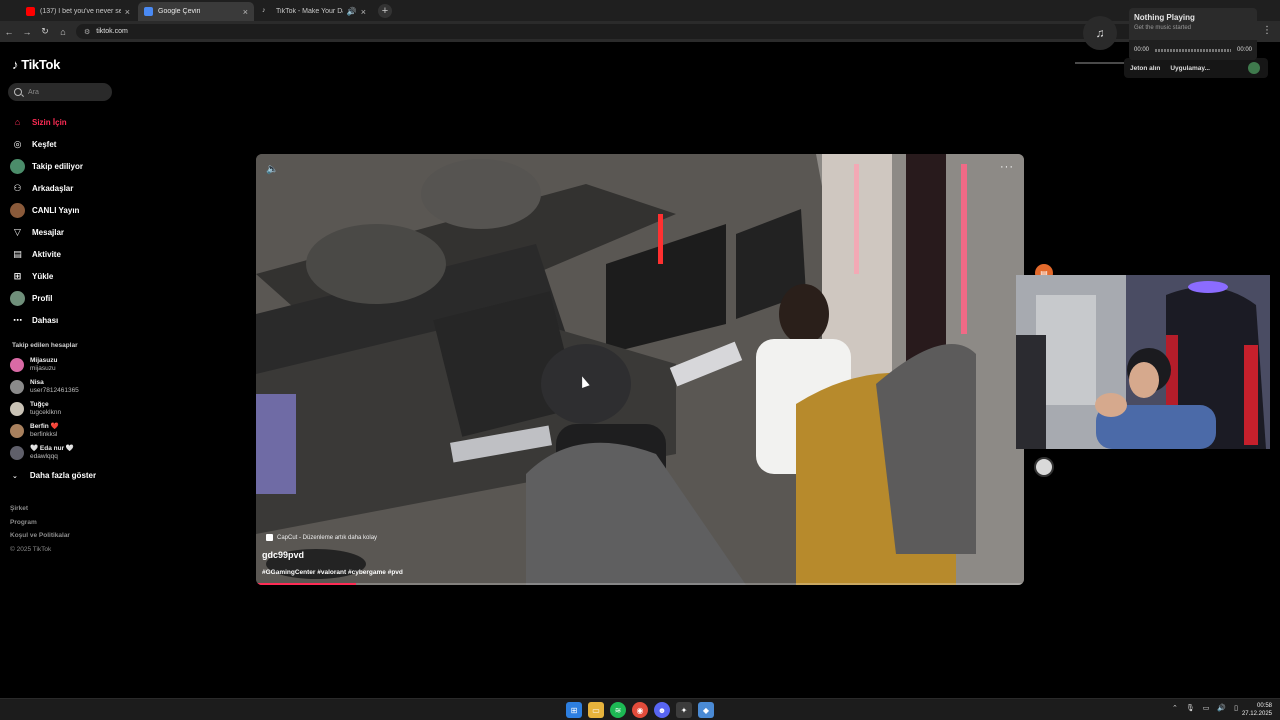 This screenshot has height=720, width=1280. What do you see at coordinates (43, 276) in the screenshot?
I see `sidebar-item-label: Yükle` at bounding box center [43, 276].